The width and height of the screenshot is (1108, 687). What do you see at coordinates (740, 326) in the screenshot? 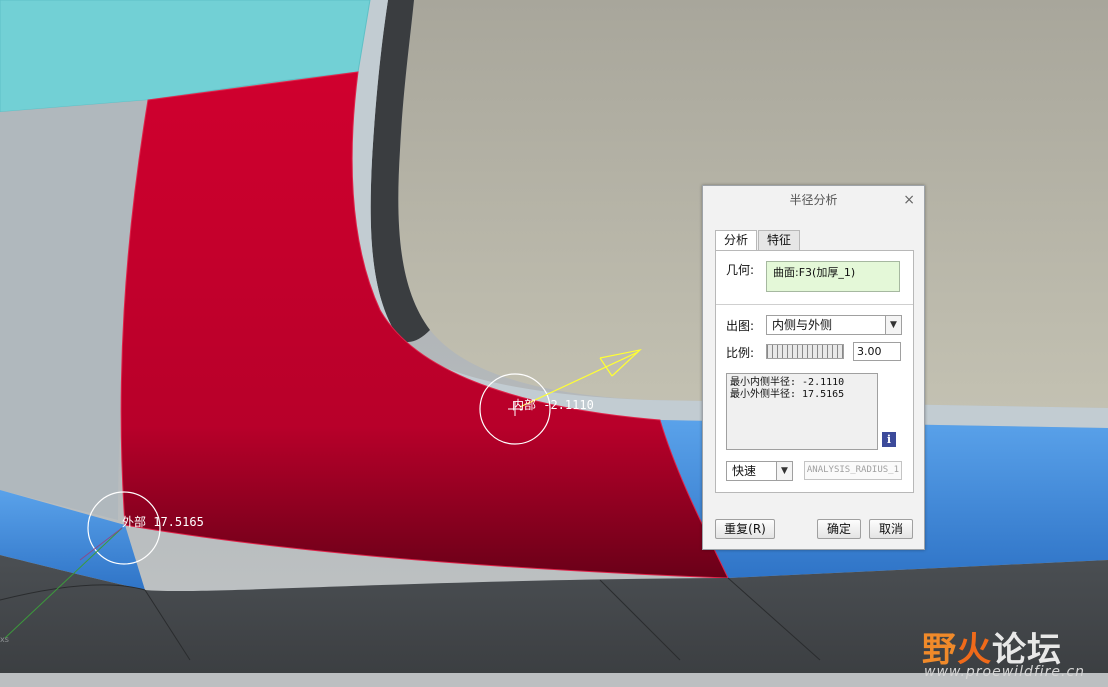
I see `plot-label: 出图:` at bounding box center [740, 326].